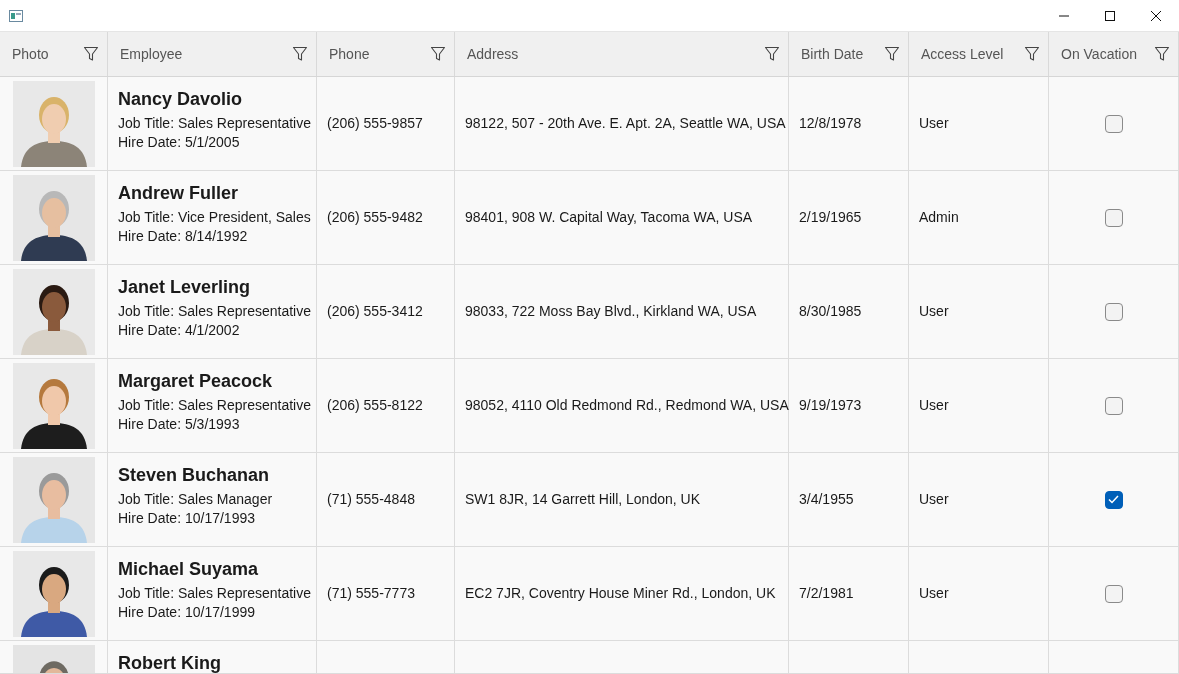  I want to click on address: 98122, 507 - 20th Ave. E. Apt. 2A, Seattle WA, USA, so click(625, 123).